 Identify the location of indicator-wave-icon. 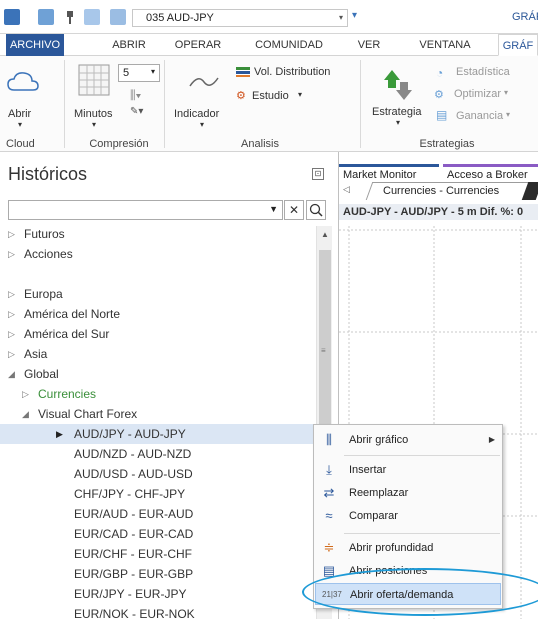
(204, 83).